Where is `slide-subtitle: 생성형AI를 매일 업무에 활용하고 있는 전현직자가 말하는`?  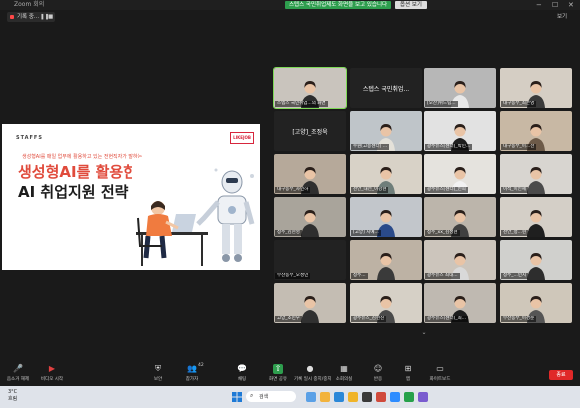
slide-subtitle: 생성형AI를 매일 업무에 활용하고 있는 전현직자가 말하는 is located at coordinates (82, 157).